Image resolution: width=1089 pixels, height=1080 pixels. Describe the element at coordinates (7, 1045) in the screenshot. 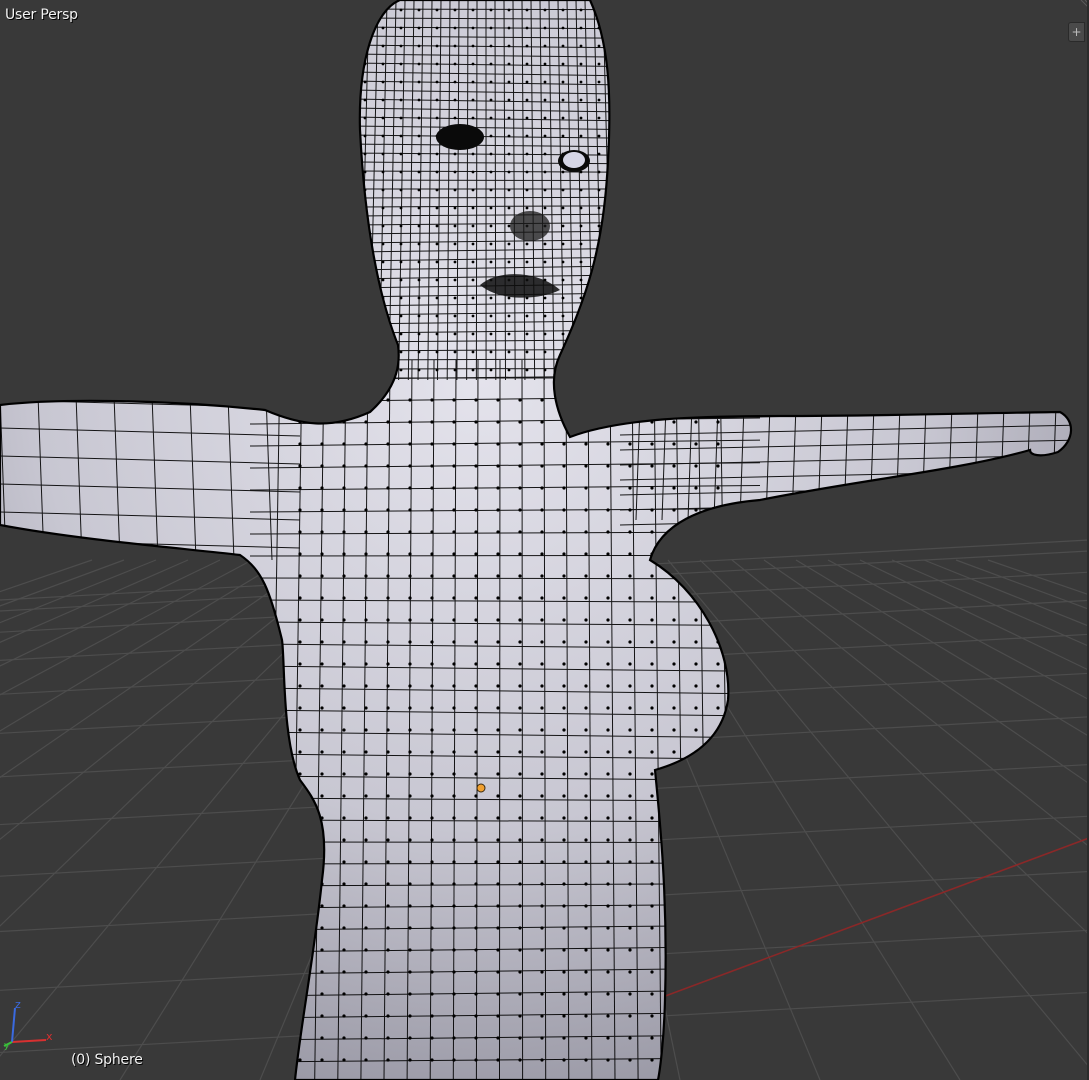

I see `axis-y-label: y` at that location.